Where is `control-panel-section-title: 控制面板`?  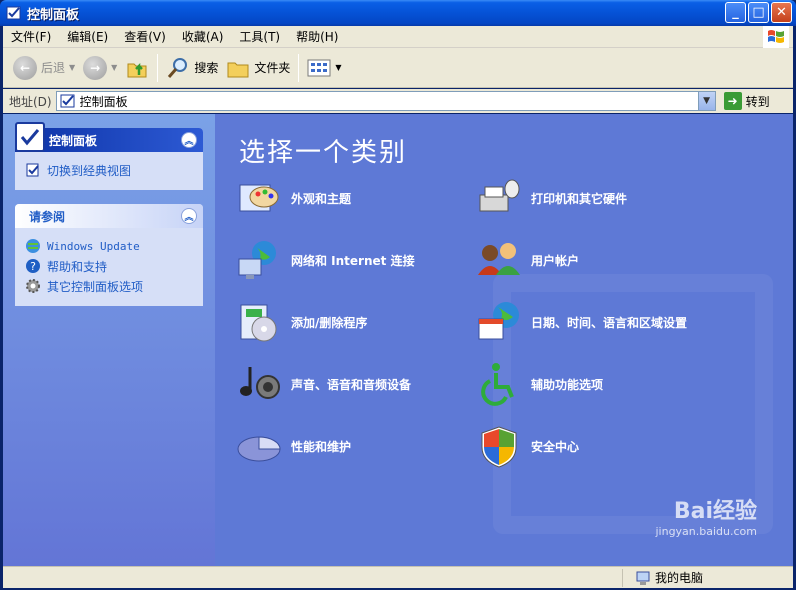
control-panel-section-title: 控制面板 is located at coordinates (73, 140).